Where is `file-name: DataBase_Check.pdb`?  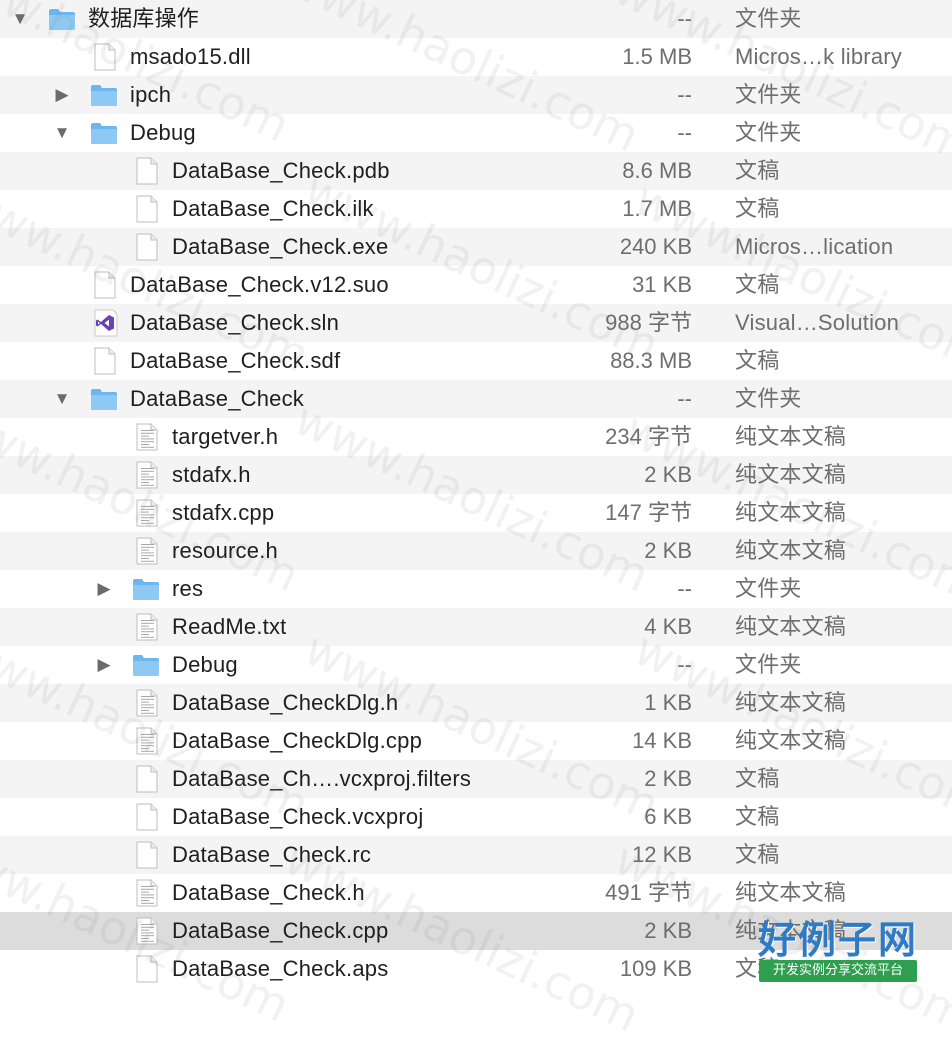
file-name: DataBase_Check.pdb is located at coordinates (281, 170).